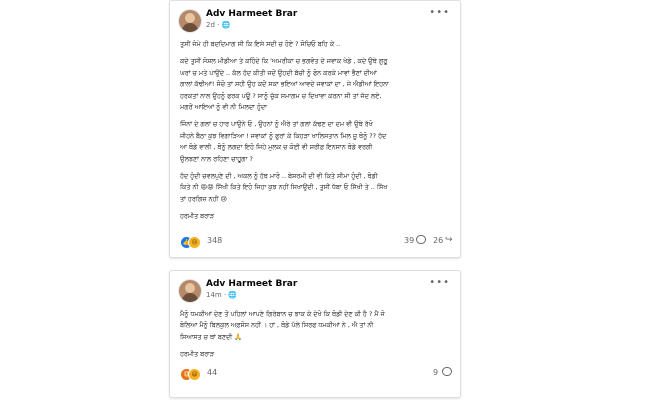  I want to click on comment-count: 9, so click(435, 372).